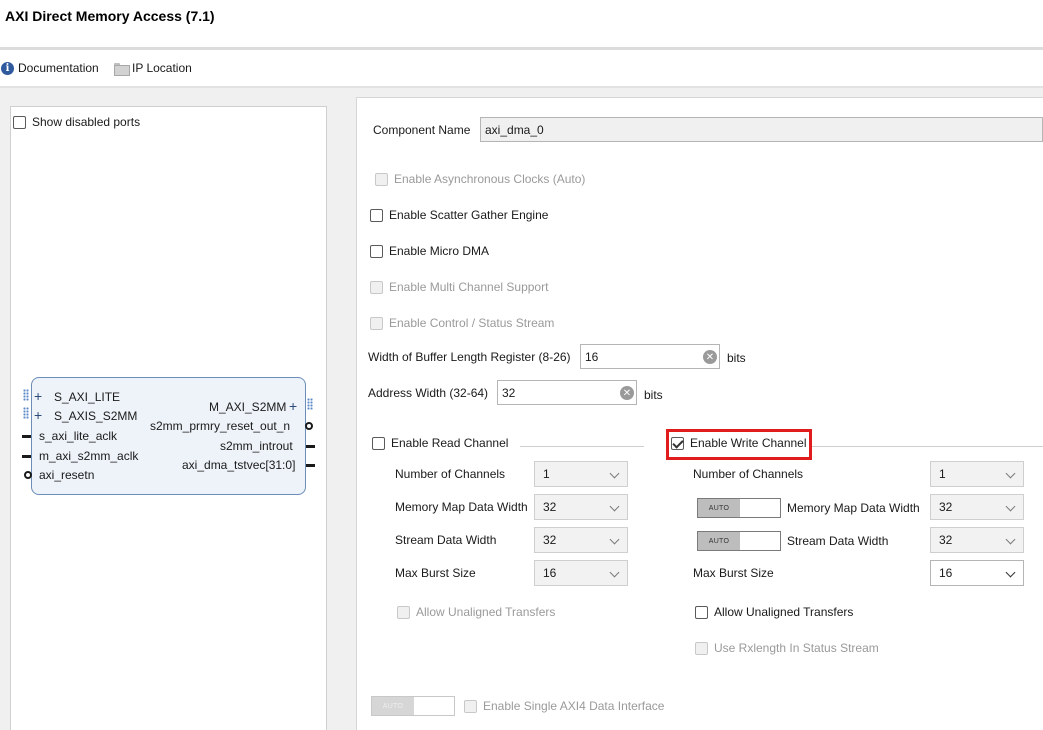  I want to click on read-stream-data-width-label: Stream Data Width, so click(446, 540).